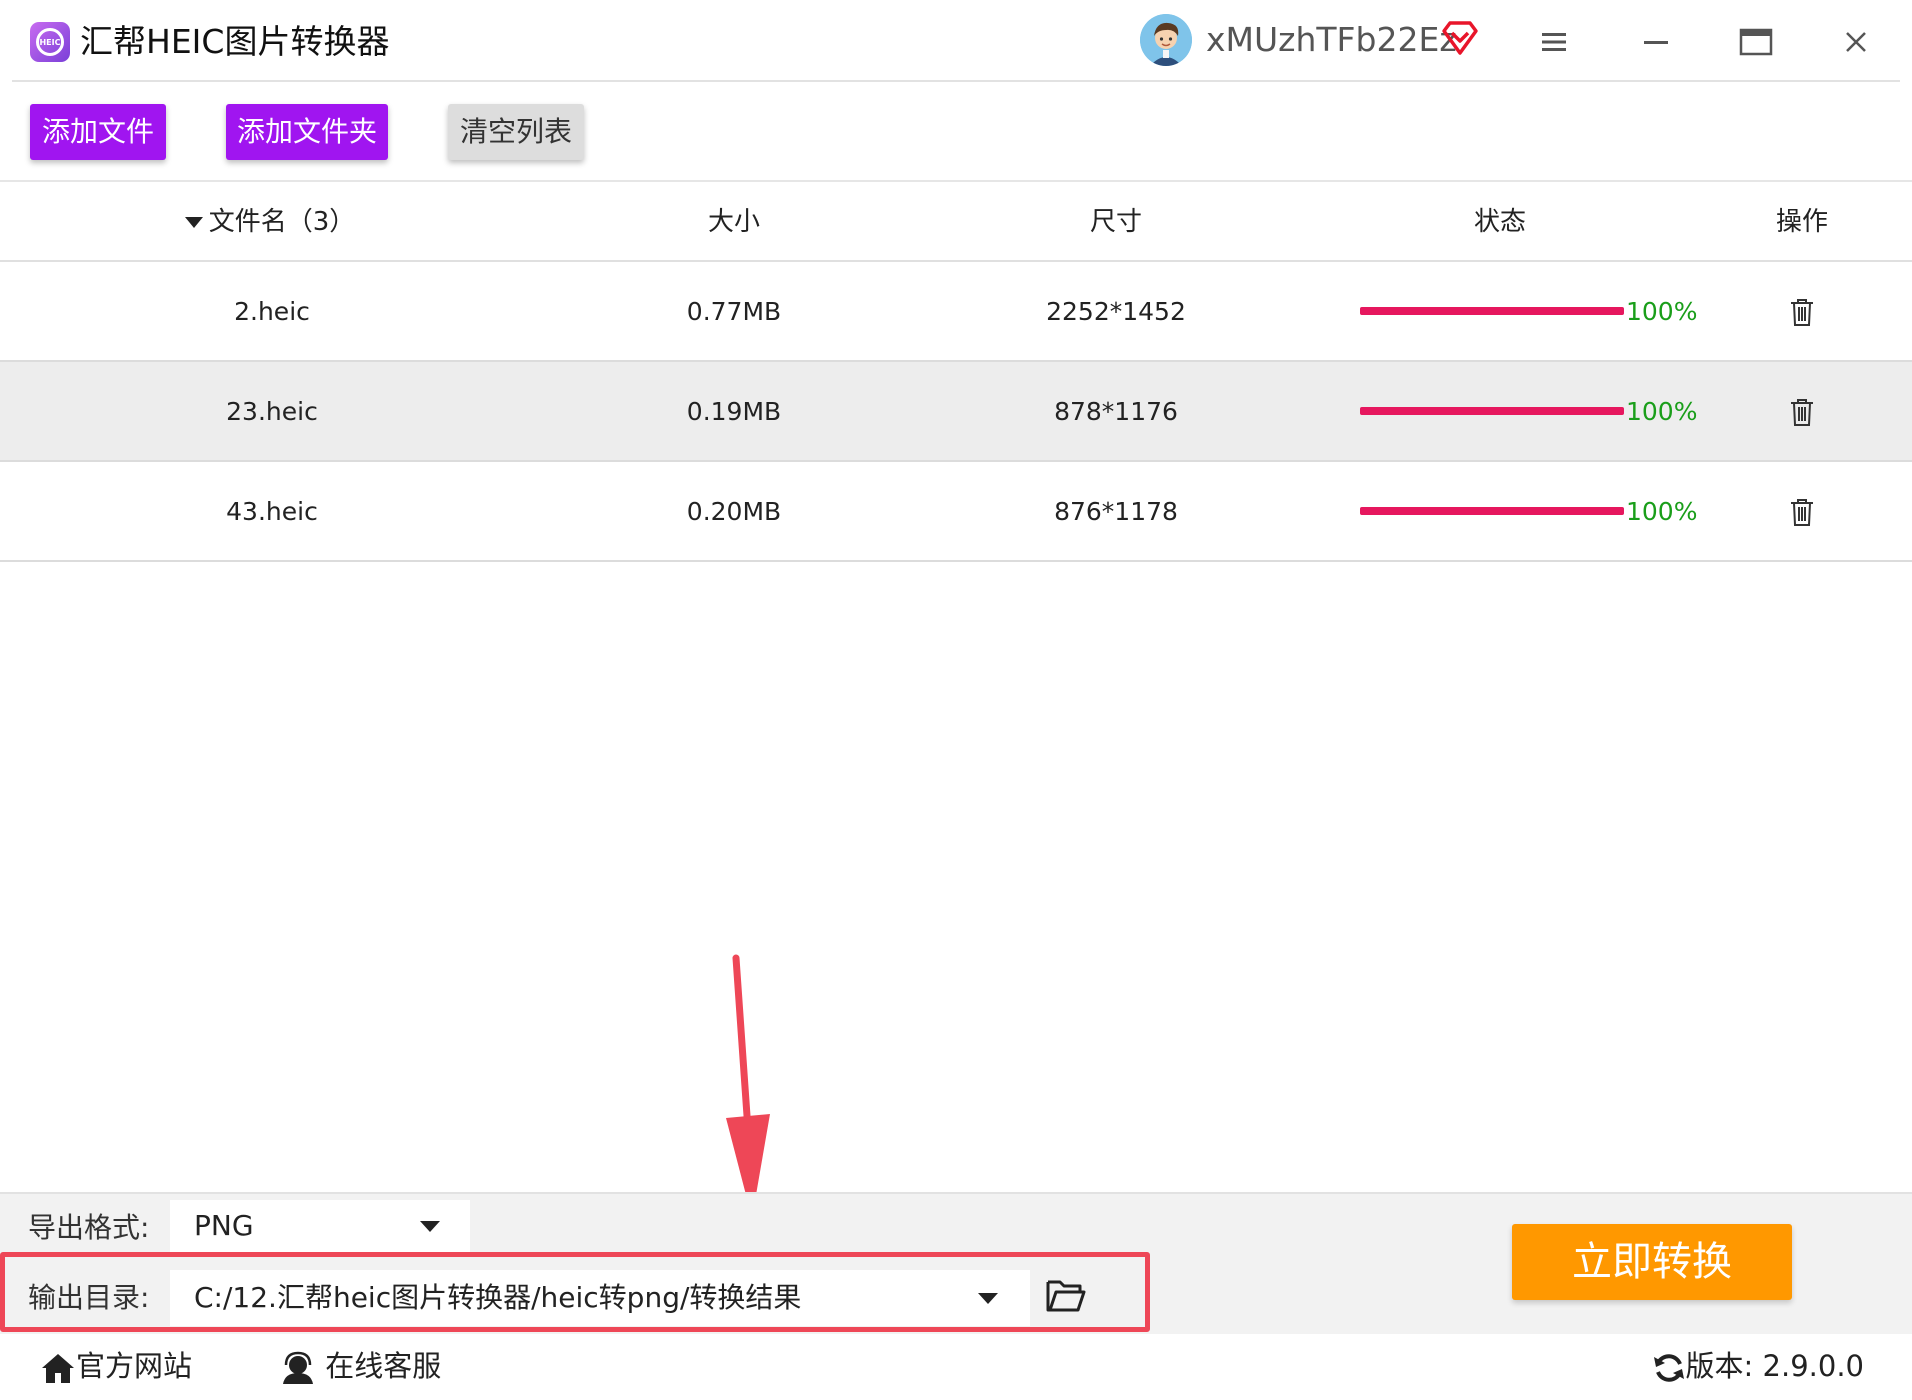  Describe the element at coordinates (224, 1225) in the screenshot. I see `export-format-value: PNG` at that location.